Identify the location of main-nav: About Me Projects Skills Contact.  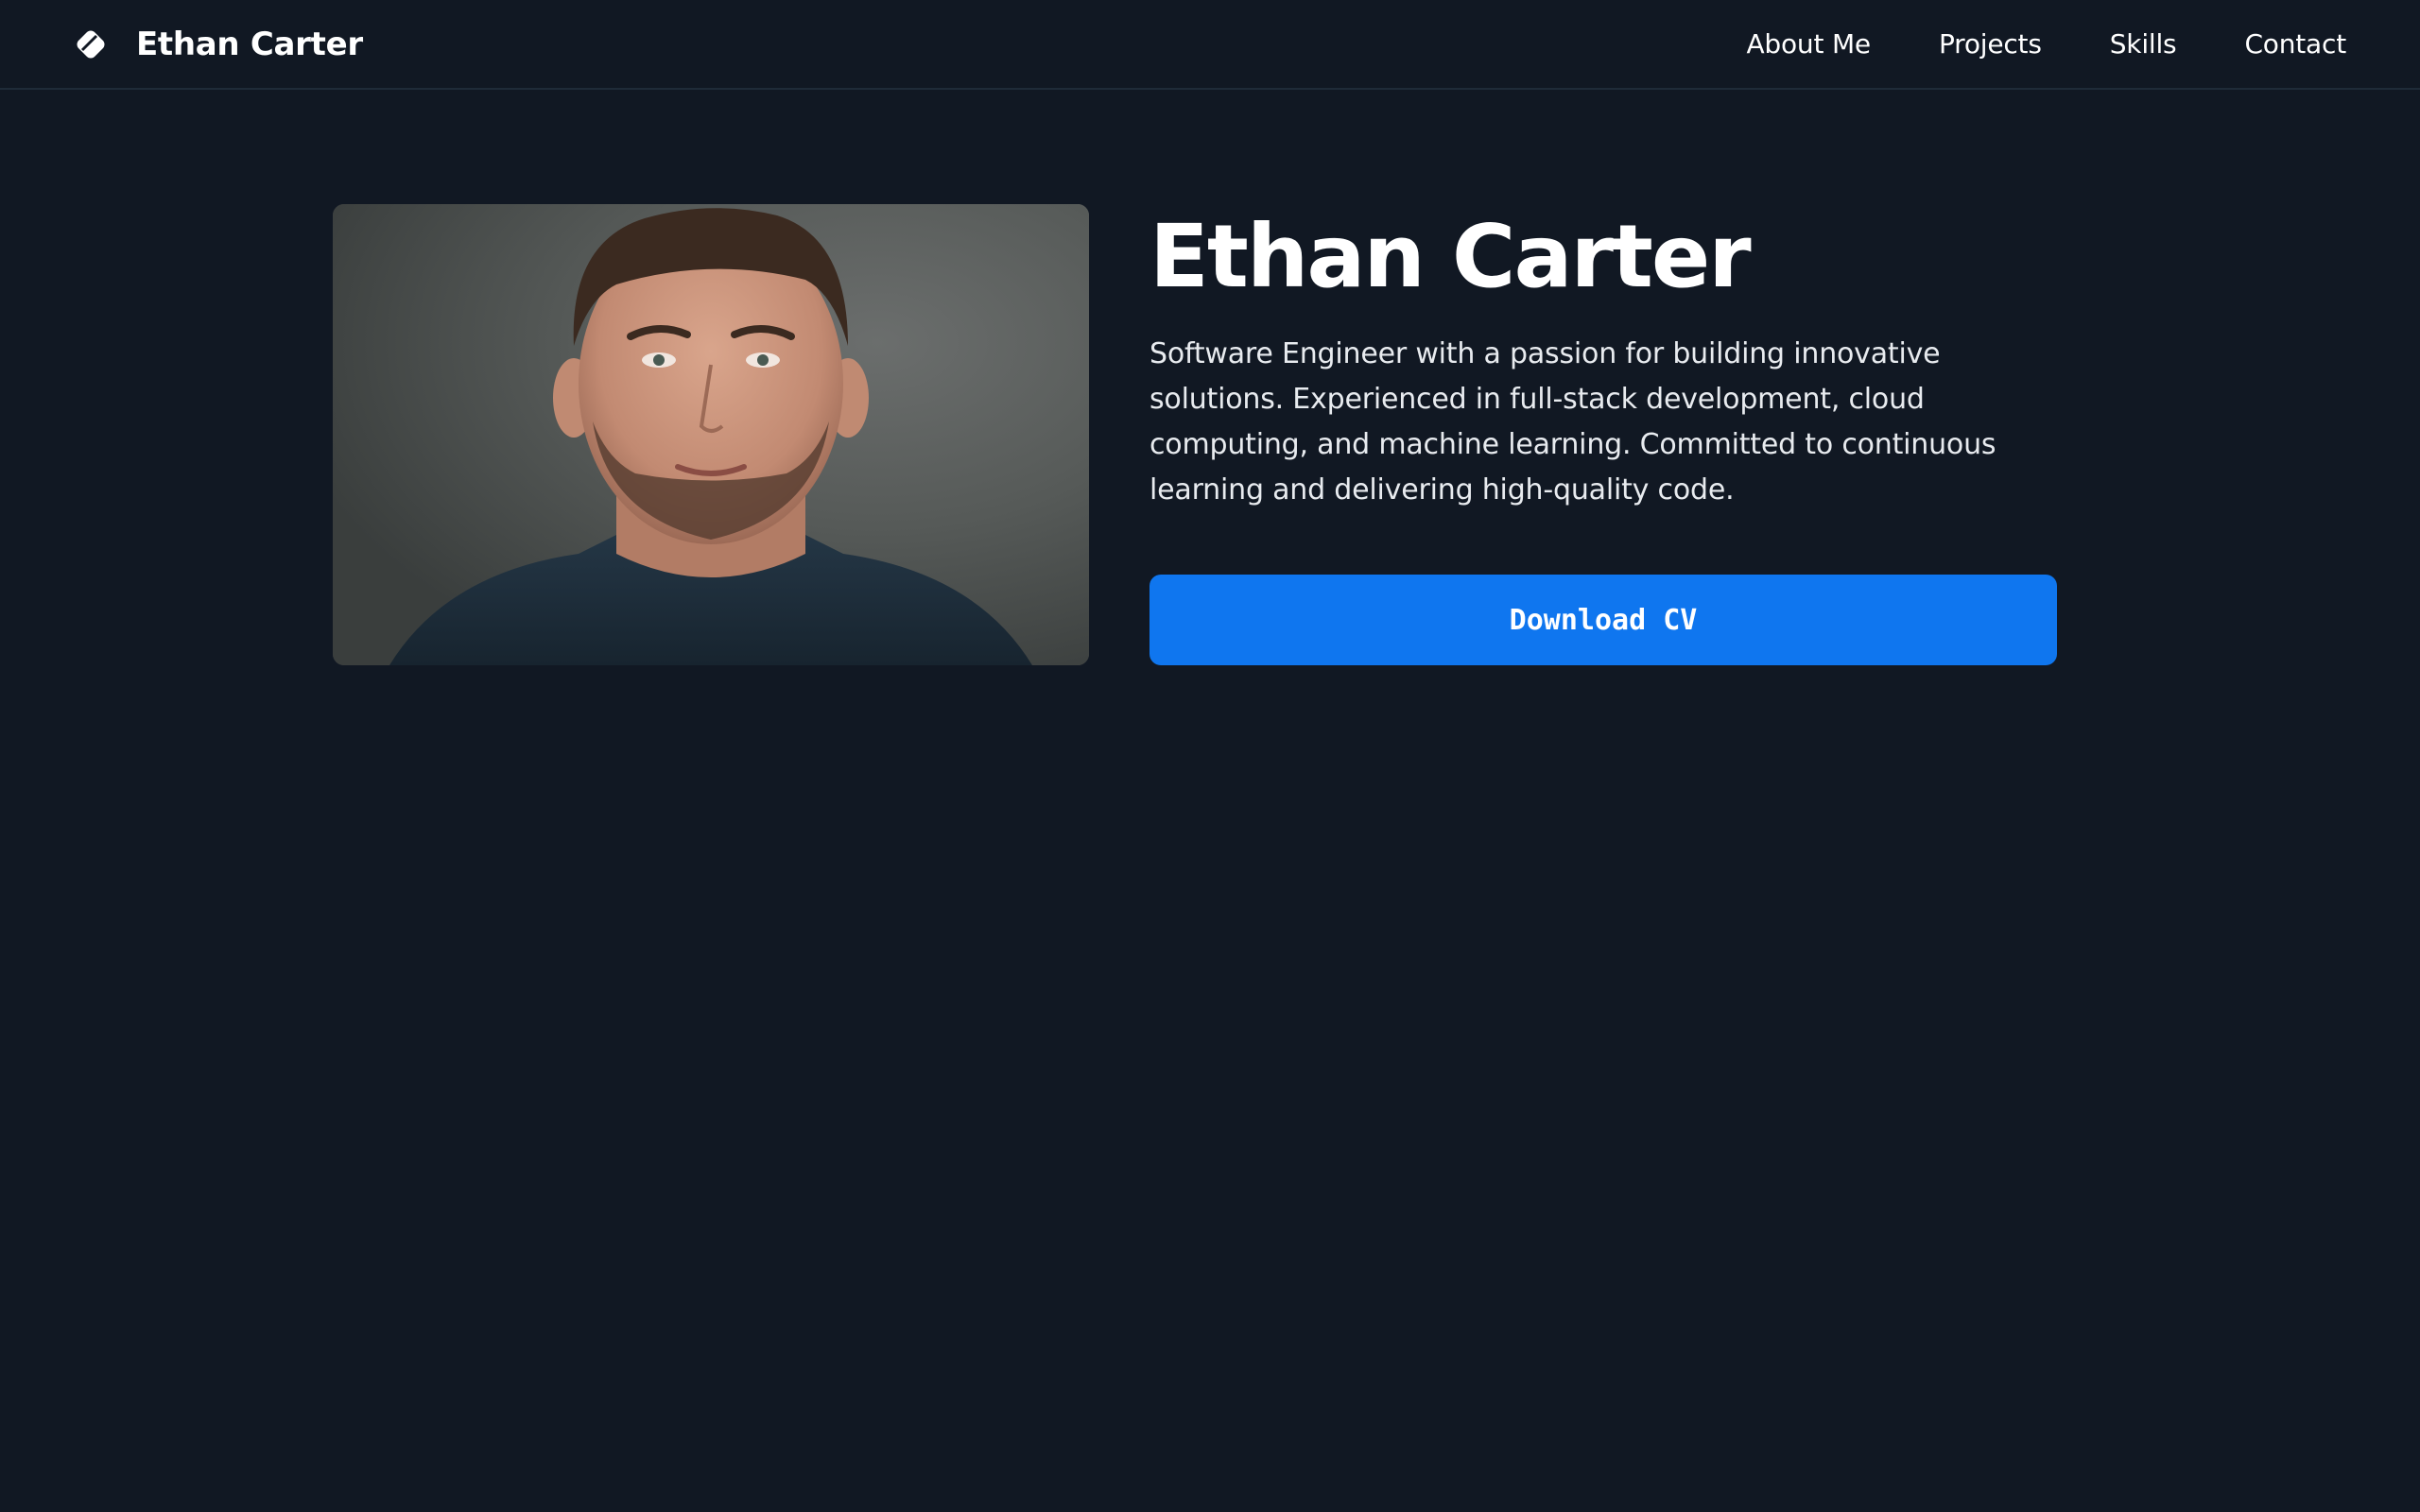
(2046, 44).